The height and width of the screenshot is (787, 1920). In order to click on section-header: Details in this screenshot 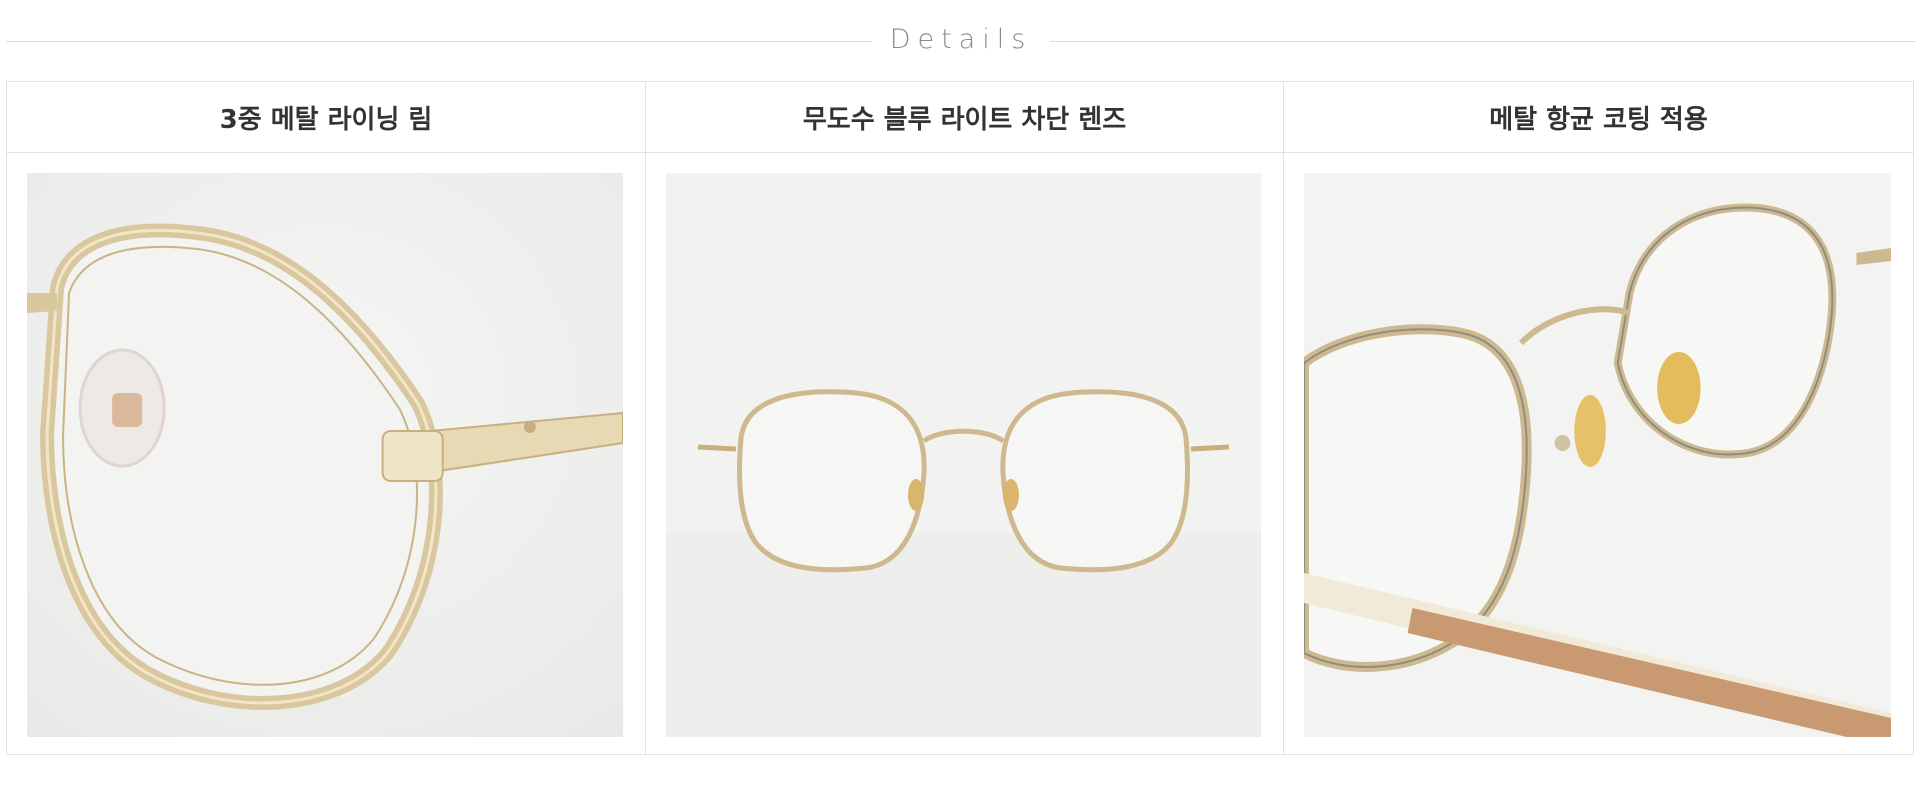, I will do `click(960, 42)`.